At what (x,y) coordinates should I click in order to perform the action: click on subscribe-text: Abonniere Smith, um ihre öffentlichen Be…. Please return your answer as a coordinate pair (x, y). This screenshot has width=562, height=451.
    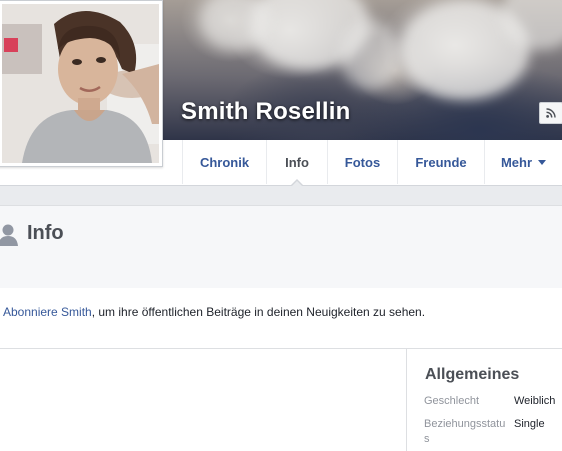
    Looking at the image, I should click on (214, 312).